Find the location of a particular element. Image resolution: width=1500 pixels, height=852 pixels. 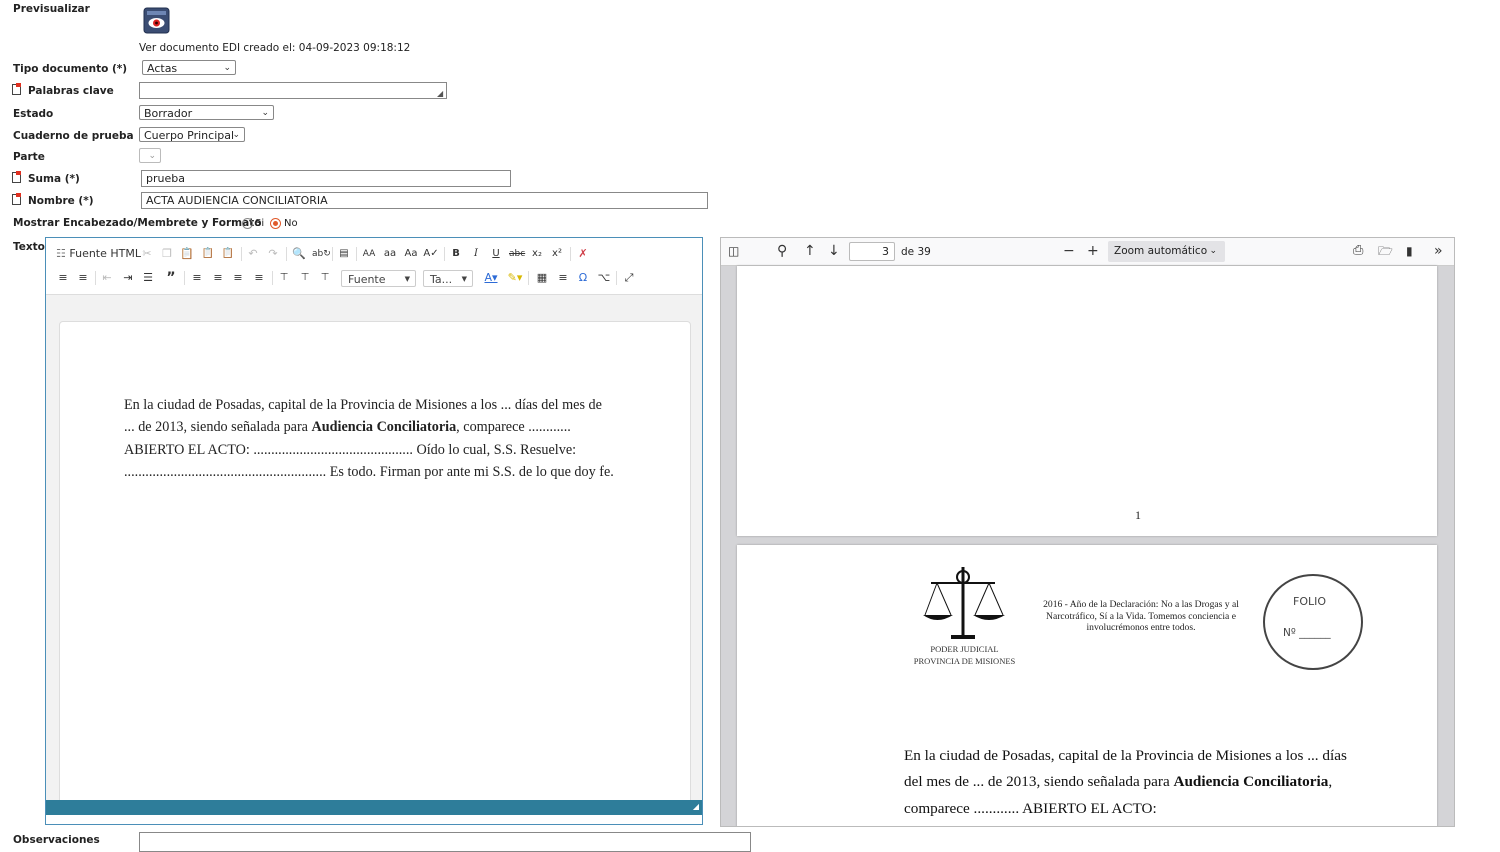

zoom-in-icon: + is located at coordinates (1093, 251).